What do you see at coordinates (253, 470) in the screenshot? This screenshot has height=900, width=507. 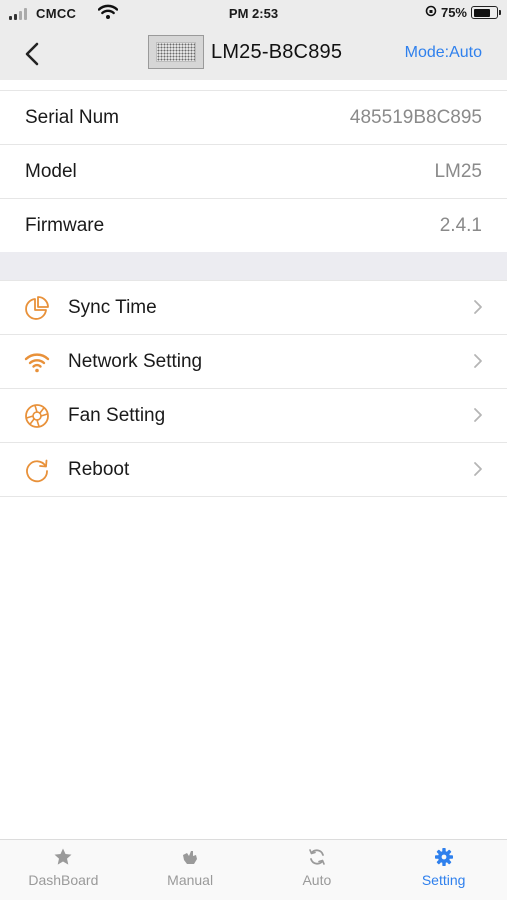 I see `menu-item-reboot: Reboot` at bounding box center [253, 470].